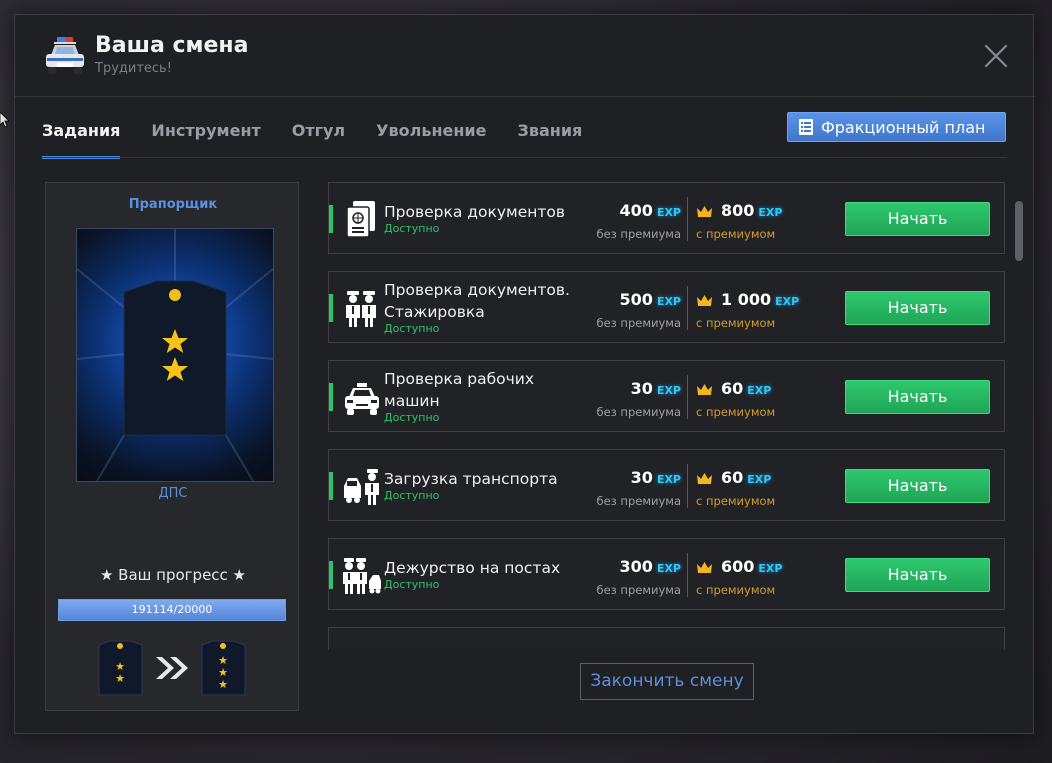 This screenshot has height=763, width=1052. Describe the element at coordinates (173, 204) in the screenshot. I see `rank-name: Прапорщик` at that location.